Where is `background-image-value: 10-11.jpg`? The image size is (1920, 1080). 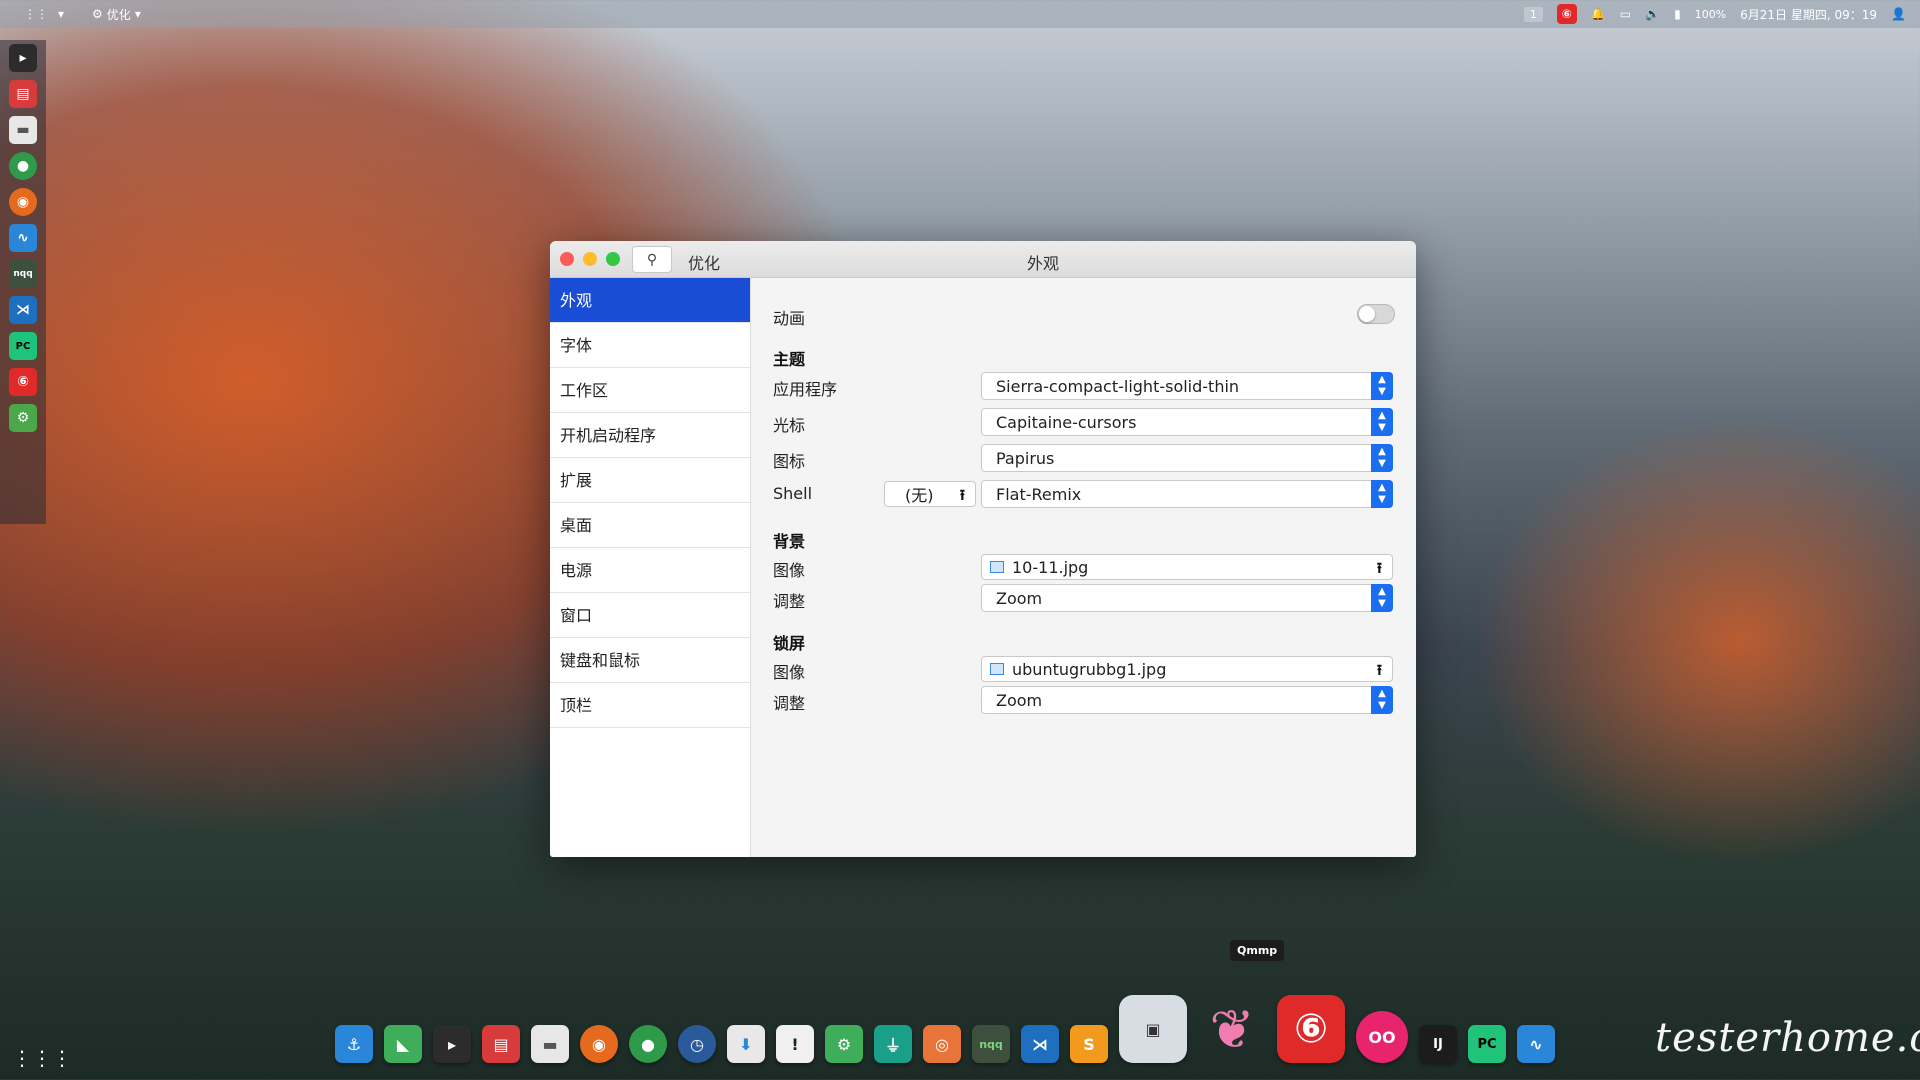 background-image-value: 10-11.jpg is located at coordinates (1050, 567).